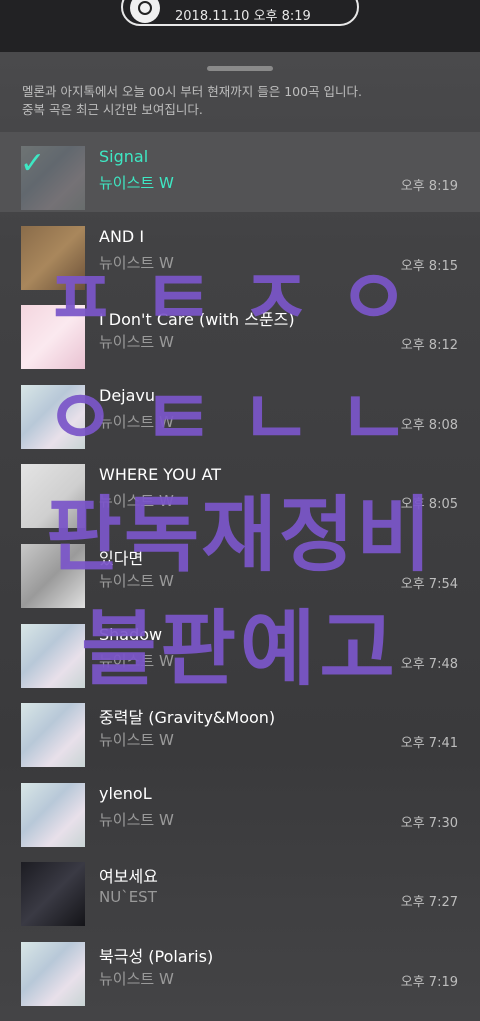 The image size is (480, 1021). What do you see at coordinates (124, 156) in the screenshot?
I see `song-title: Signal` at bounding box center [124, 156].